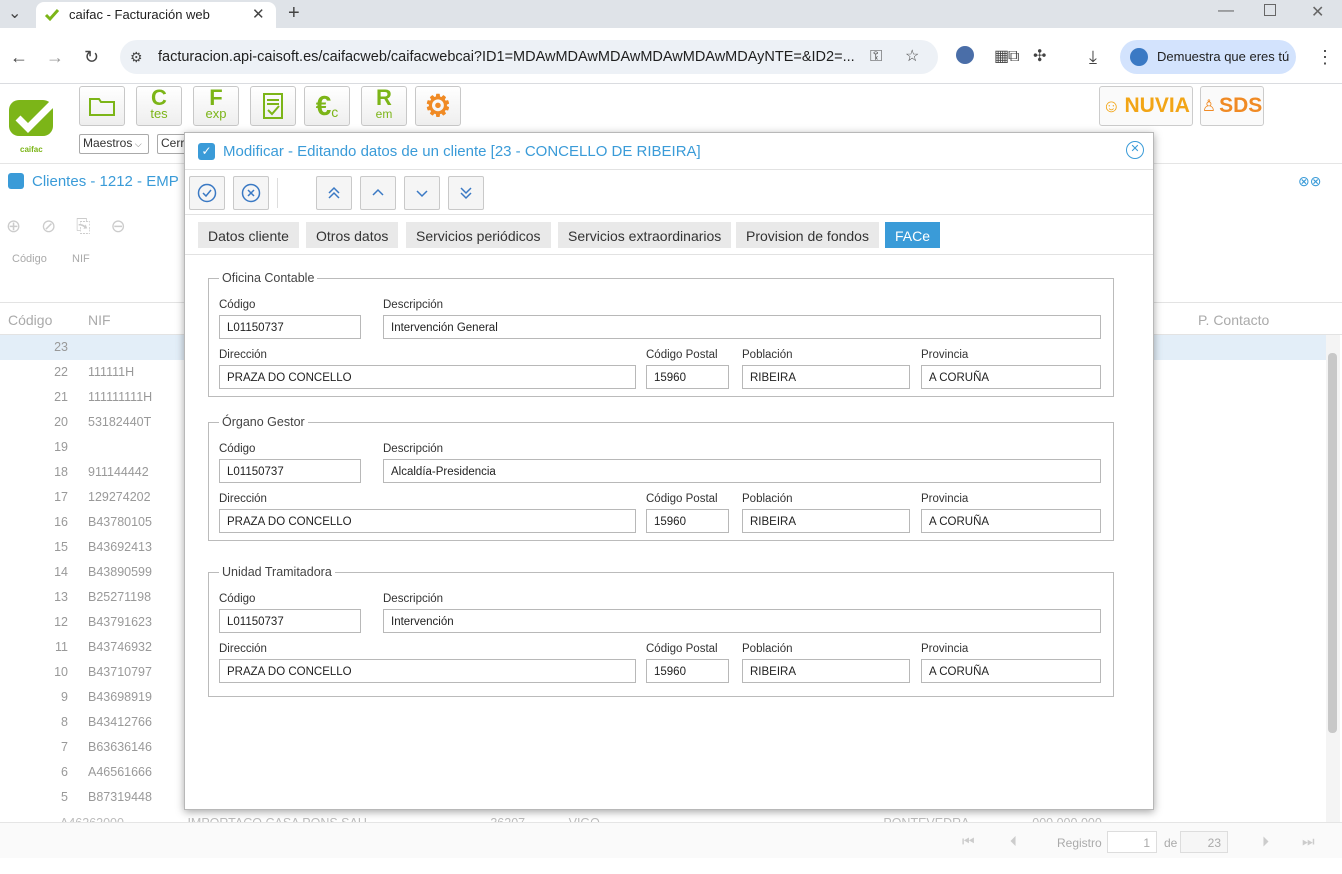  What do you see at coordinates (1093, 57) in the screenshot?
I see `download-icon: ⤓` at bounding box center [1093, 57].